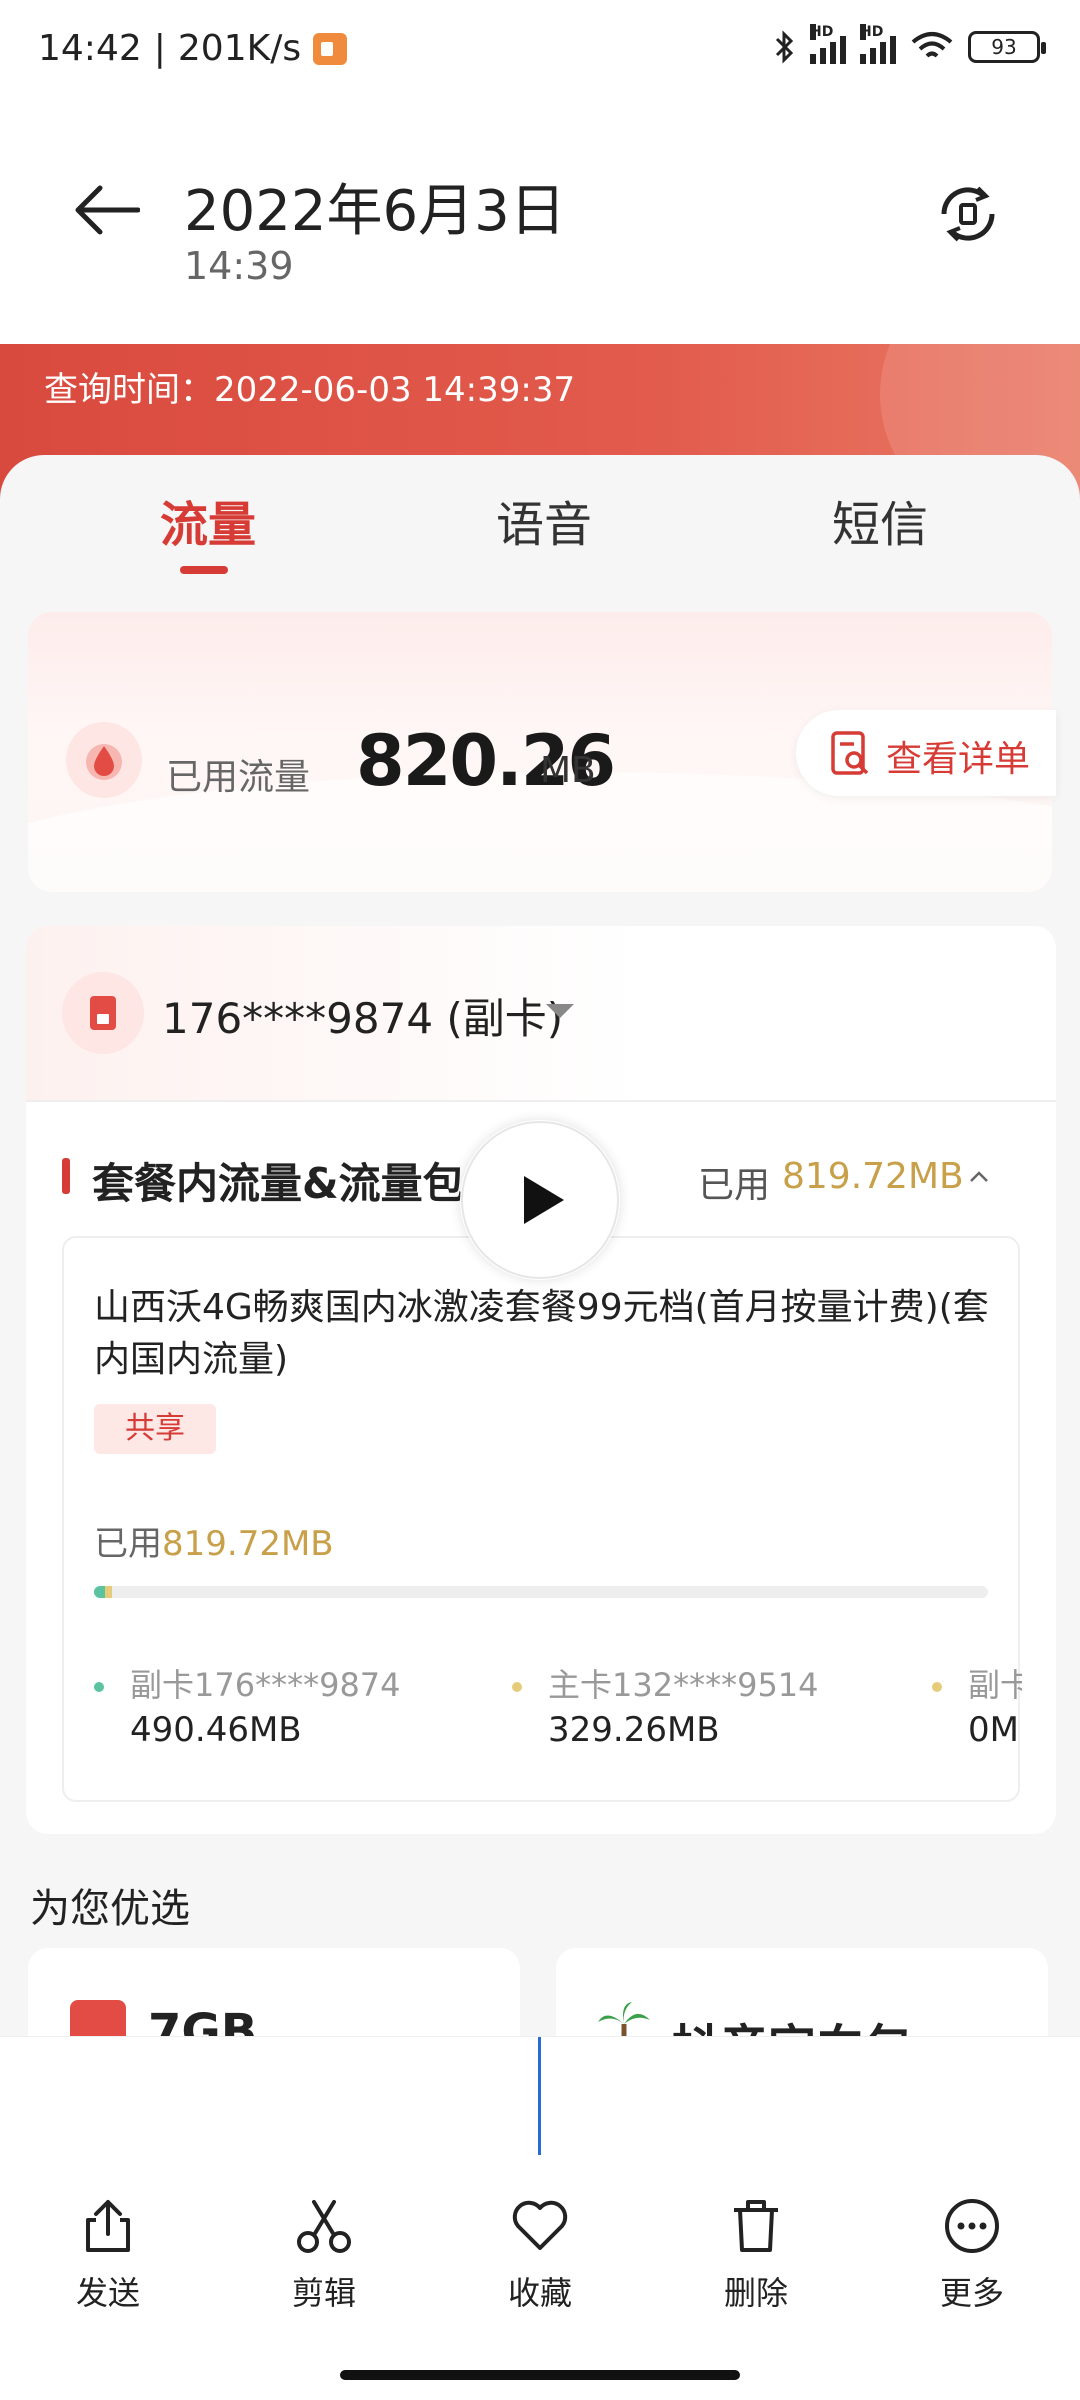 The image size is (1080, 2400). Describe the element at coordinates (110, 1909) in the screenshot. I see `recommend-title: 为您优选` at that location.